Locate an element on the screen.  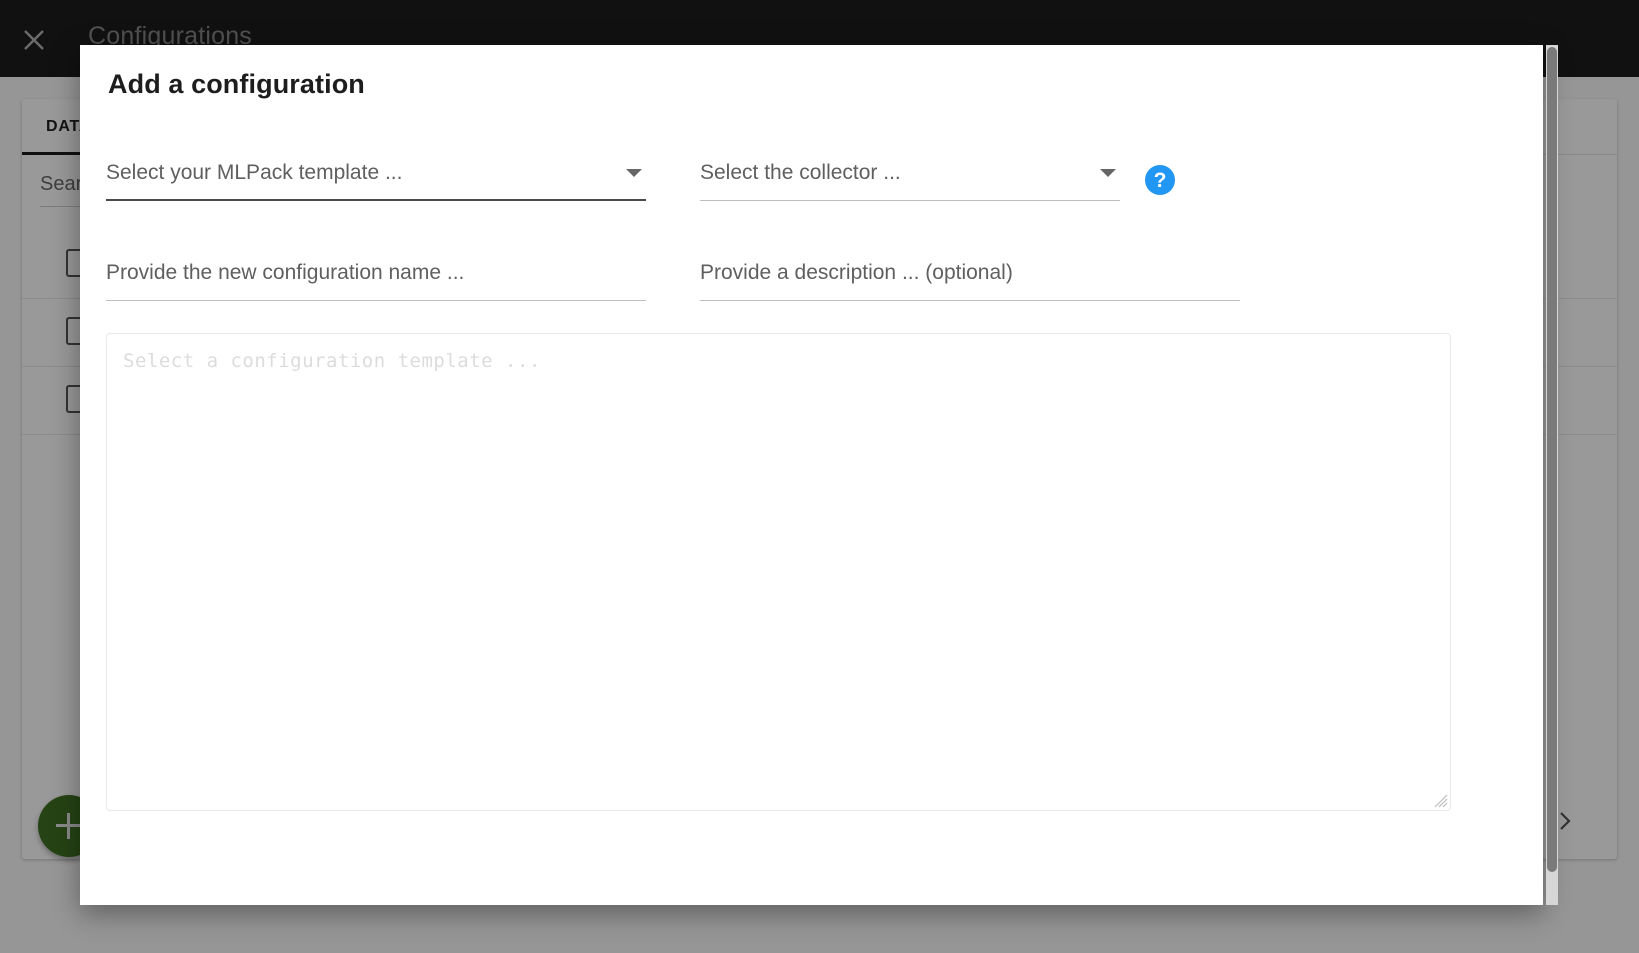
resize-handle-icon is located at coordinates (1441, 801).